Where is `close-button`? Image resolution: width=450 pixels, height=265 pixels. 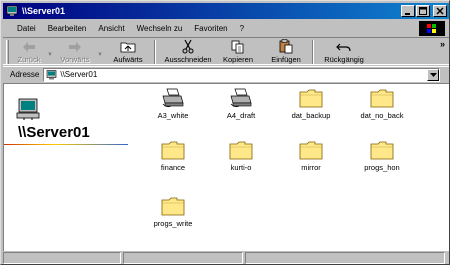
close-button is located at coordinates (440, 11).